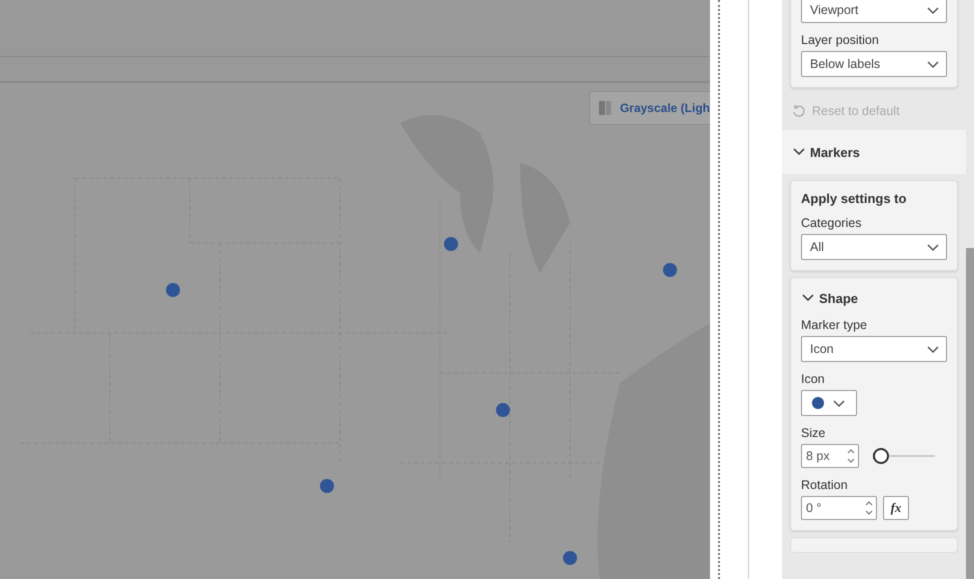 The height and width of the screenshot is (579, 974). What do you see at coordinates (874, 349) in the screenshot?
I see `dropdown: Icon` at bounding box center [874, 349].